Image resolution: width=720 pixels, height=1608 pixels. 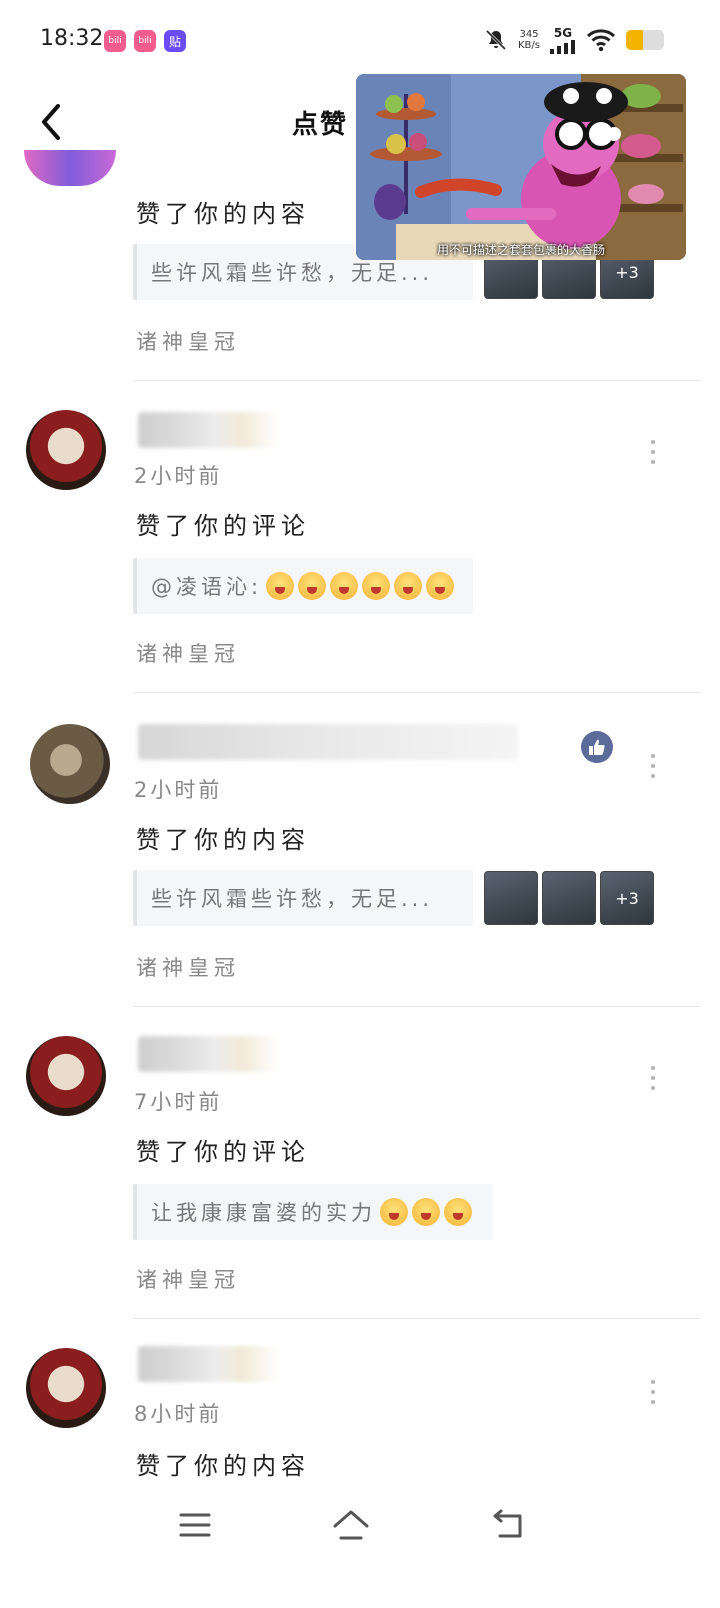 I want to click on quote-text: 让我康康富婆的实力, so click(x=263, y=1213).